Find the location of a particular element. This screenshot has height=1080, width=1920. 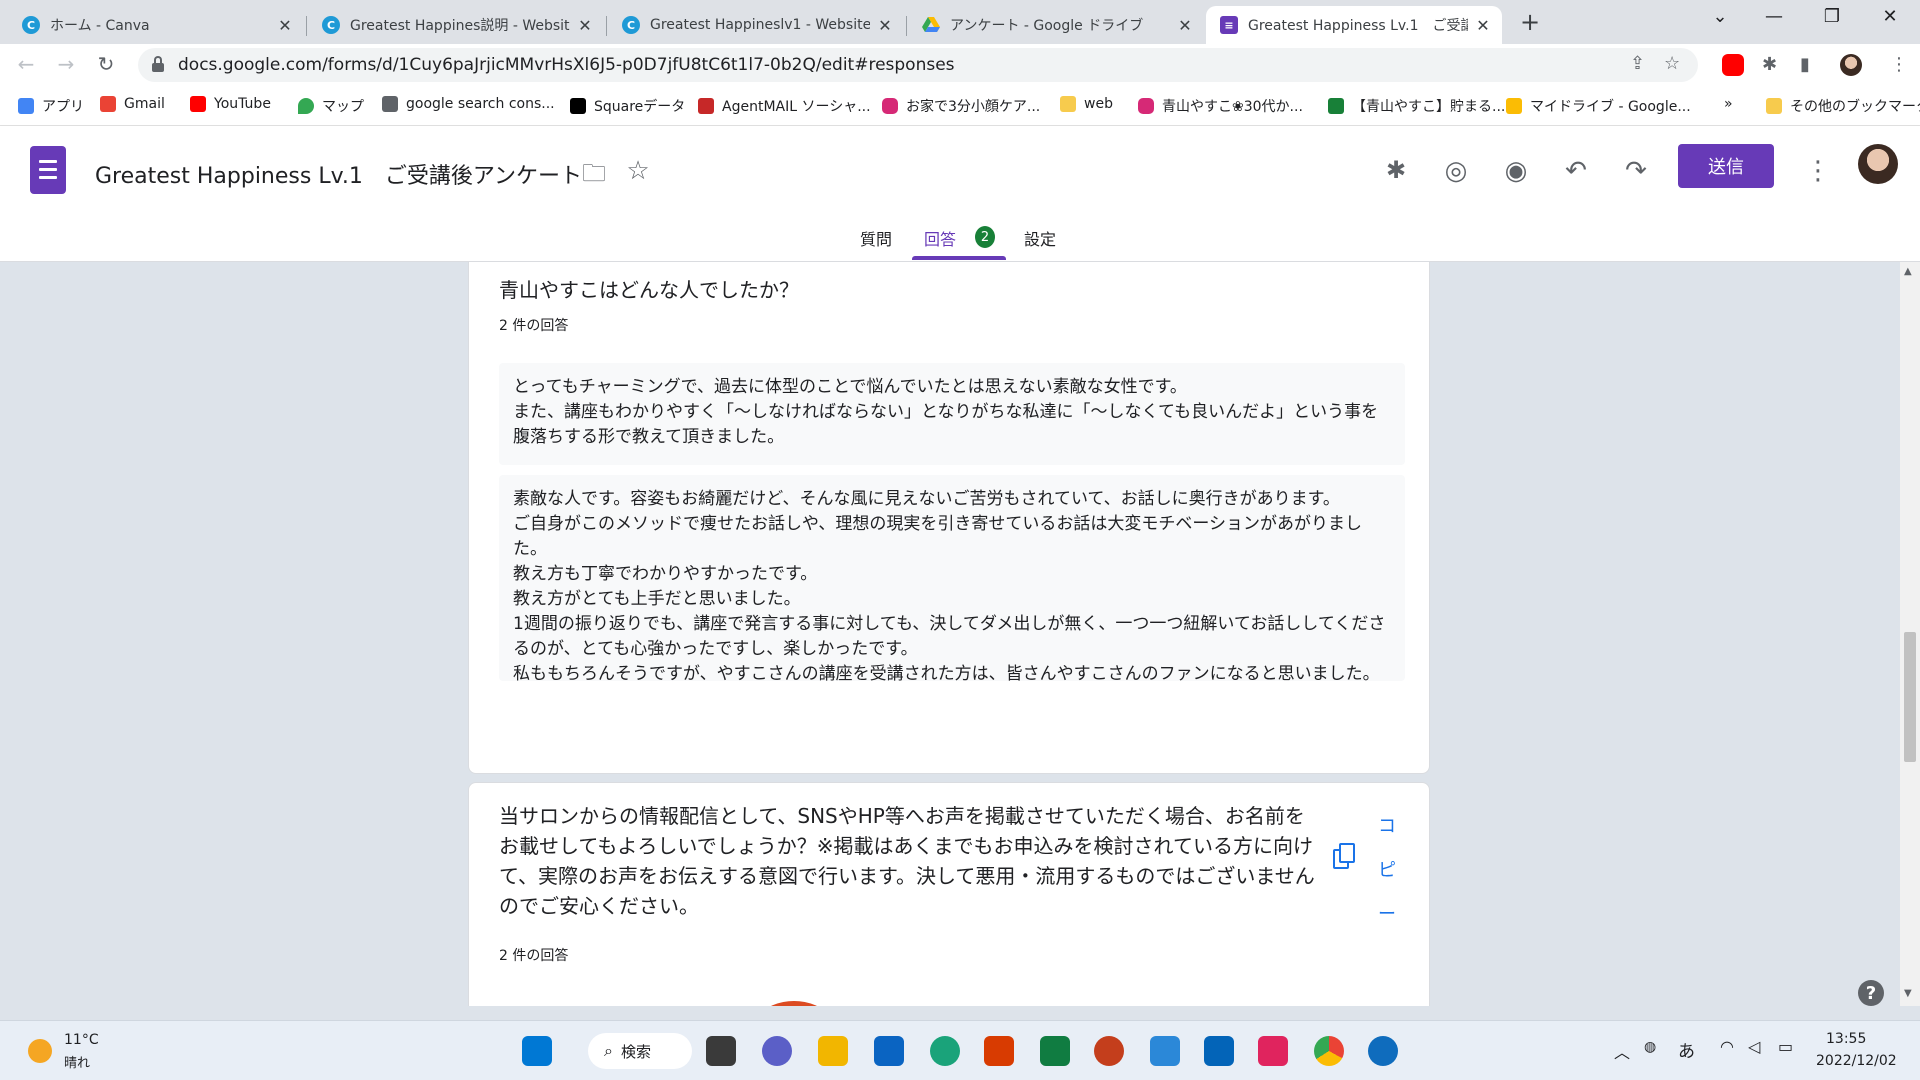

palette-icon: ◎ is located at coordinates (1456, 171).